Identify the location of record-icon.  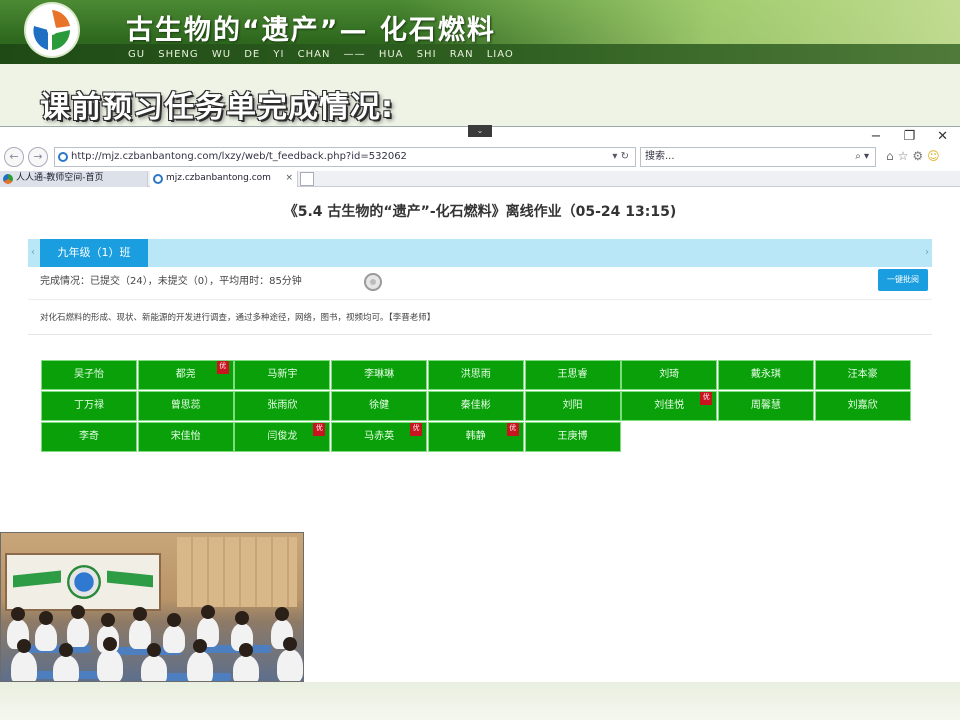
(373, 282).